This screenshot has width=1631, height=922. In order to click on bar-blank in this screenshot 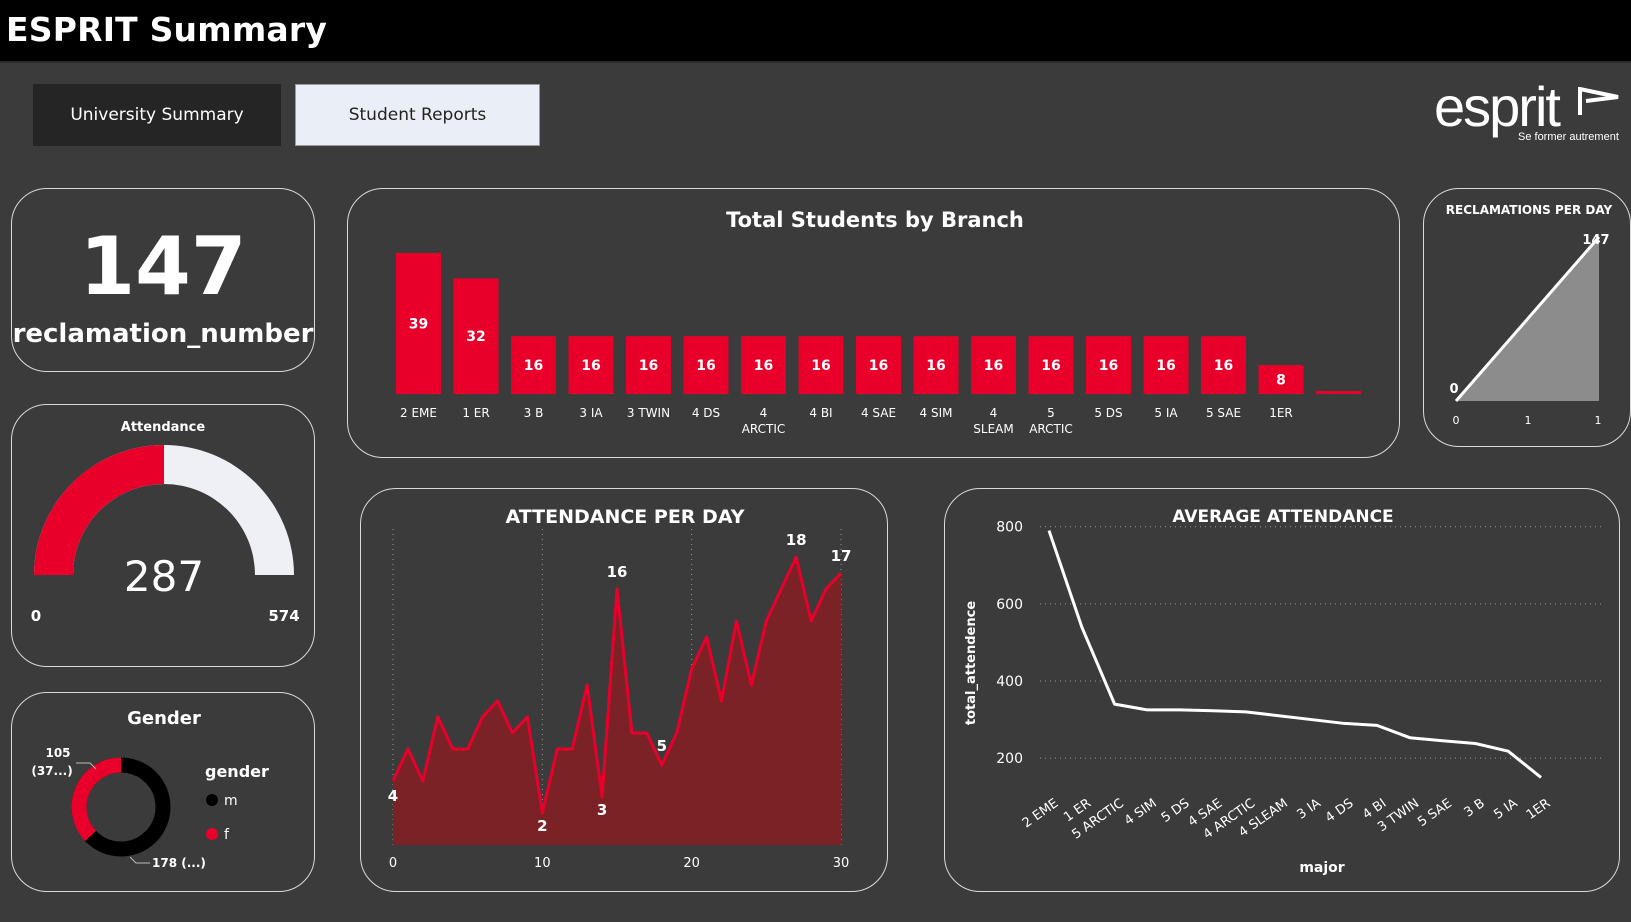, I will do `click(1338, 392)`.